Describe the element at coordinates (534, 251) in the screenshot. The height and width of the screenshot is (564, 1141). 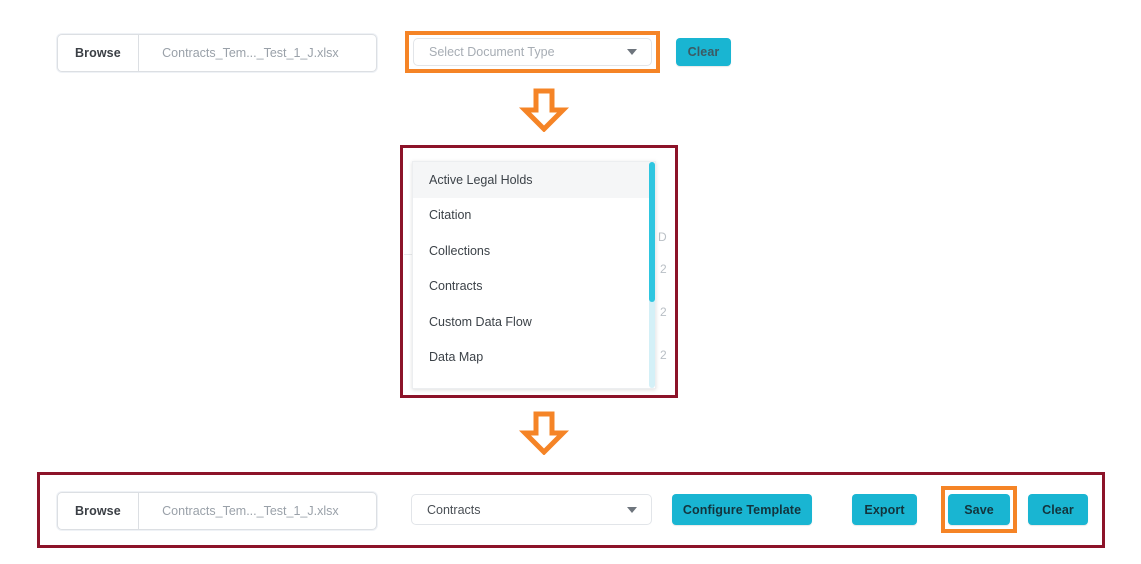
I see `dropdown-option-collections: Collections` at that location.